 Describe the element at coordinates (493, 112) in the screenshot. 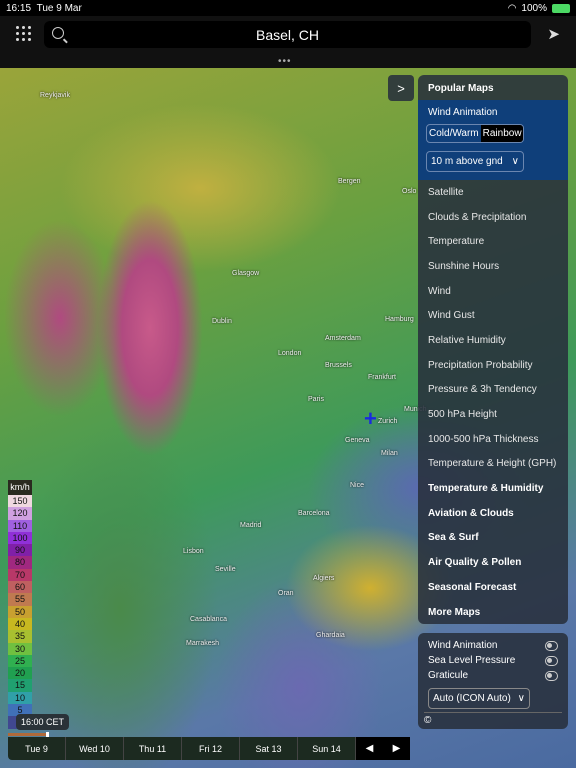

I see `wind-animation-label: Wind Animation` at that location.